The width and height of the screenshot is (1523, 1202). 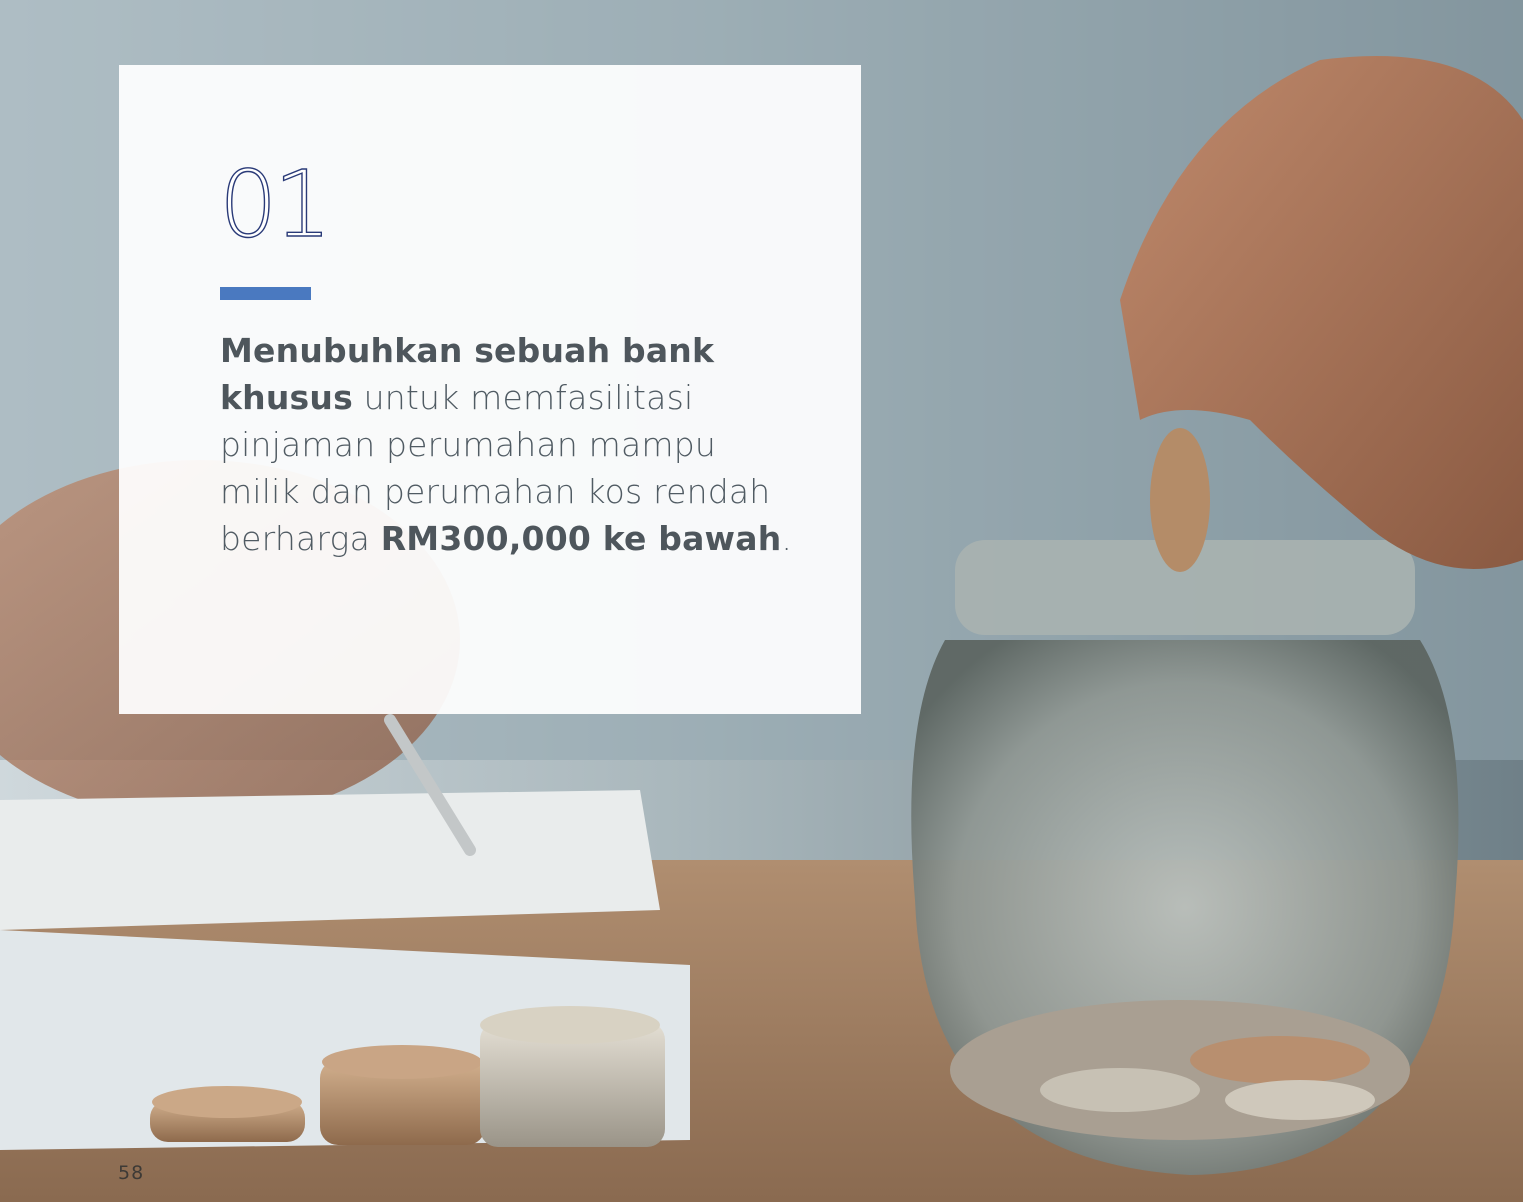 What do you see at coordinates (286, 397) in the screenshot?
I see `bold-phrase-2: khusus` at bounding box center [286, 397].